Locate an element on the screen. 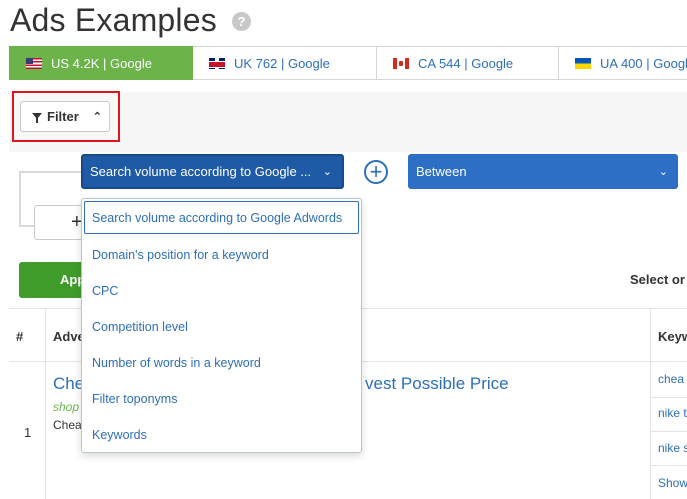 The height and width of the screenshot is (499, 687). keyword-link: nike s is located at coordinates (672, 448).